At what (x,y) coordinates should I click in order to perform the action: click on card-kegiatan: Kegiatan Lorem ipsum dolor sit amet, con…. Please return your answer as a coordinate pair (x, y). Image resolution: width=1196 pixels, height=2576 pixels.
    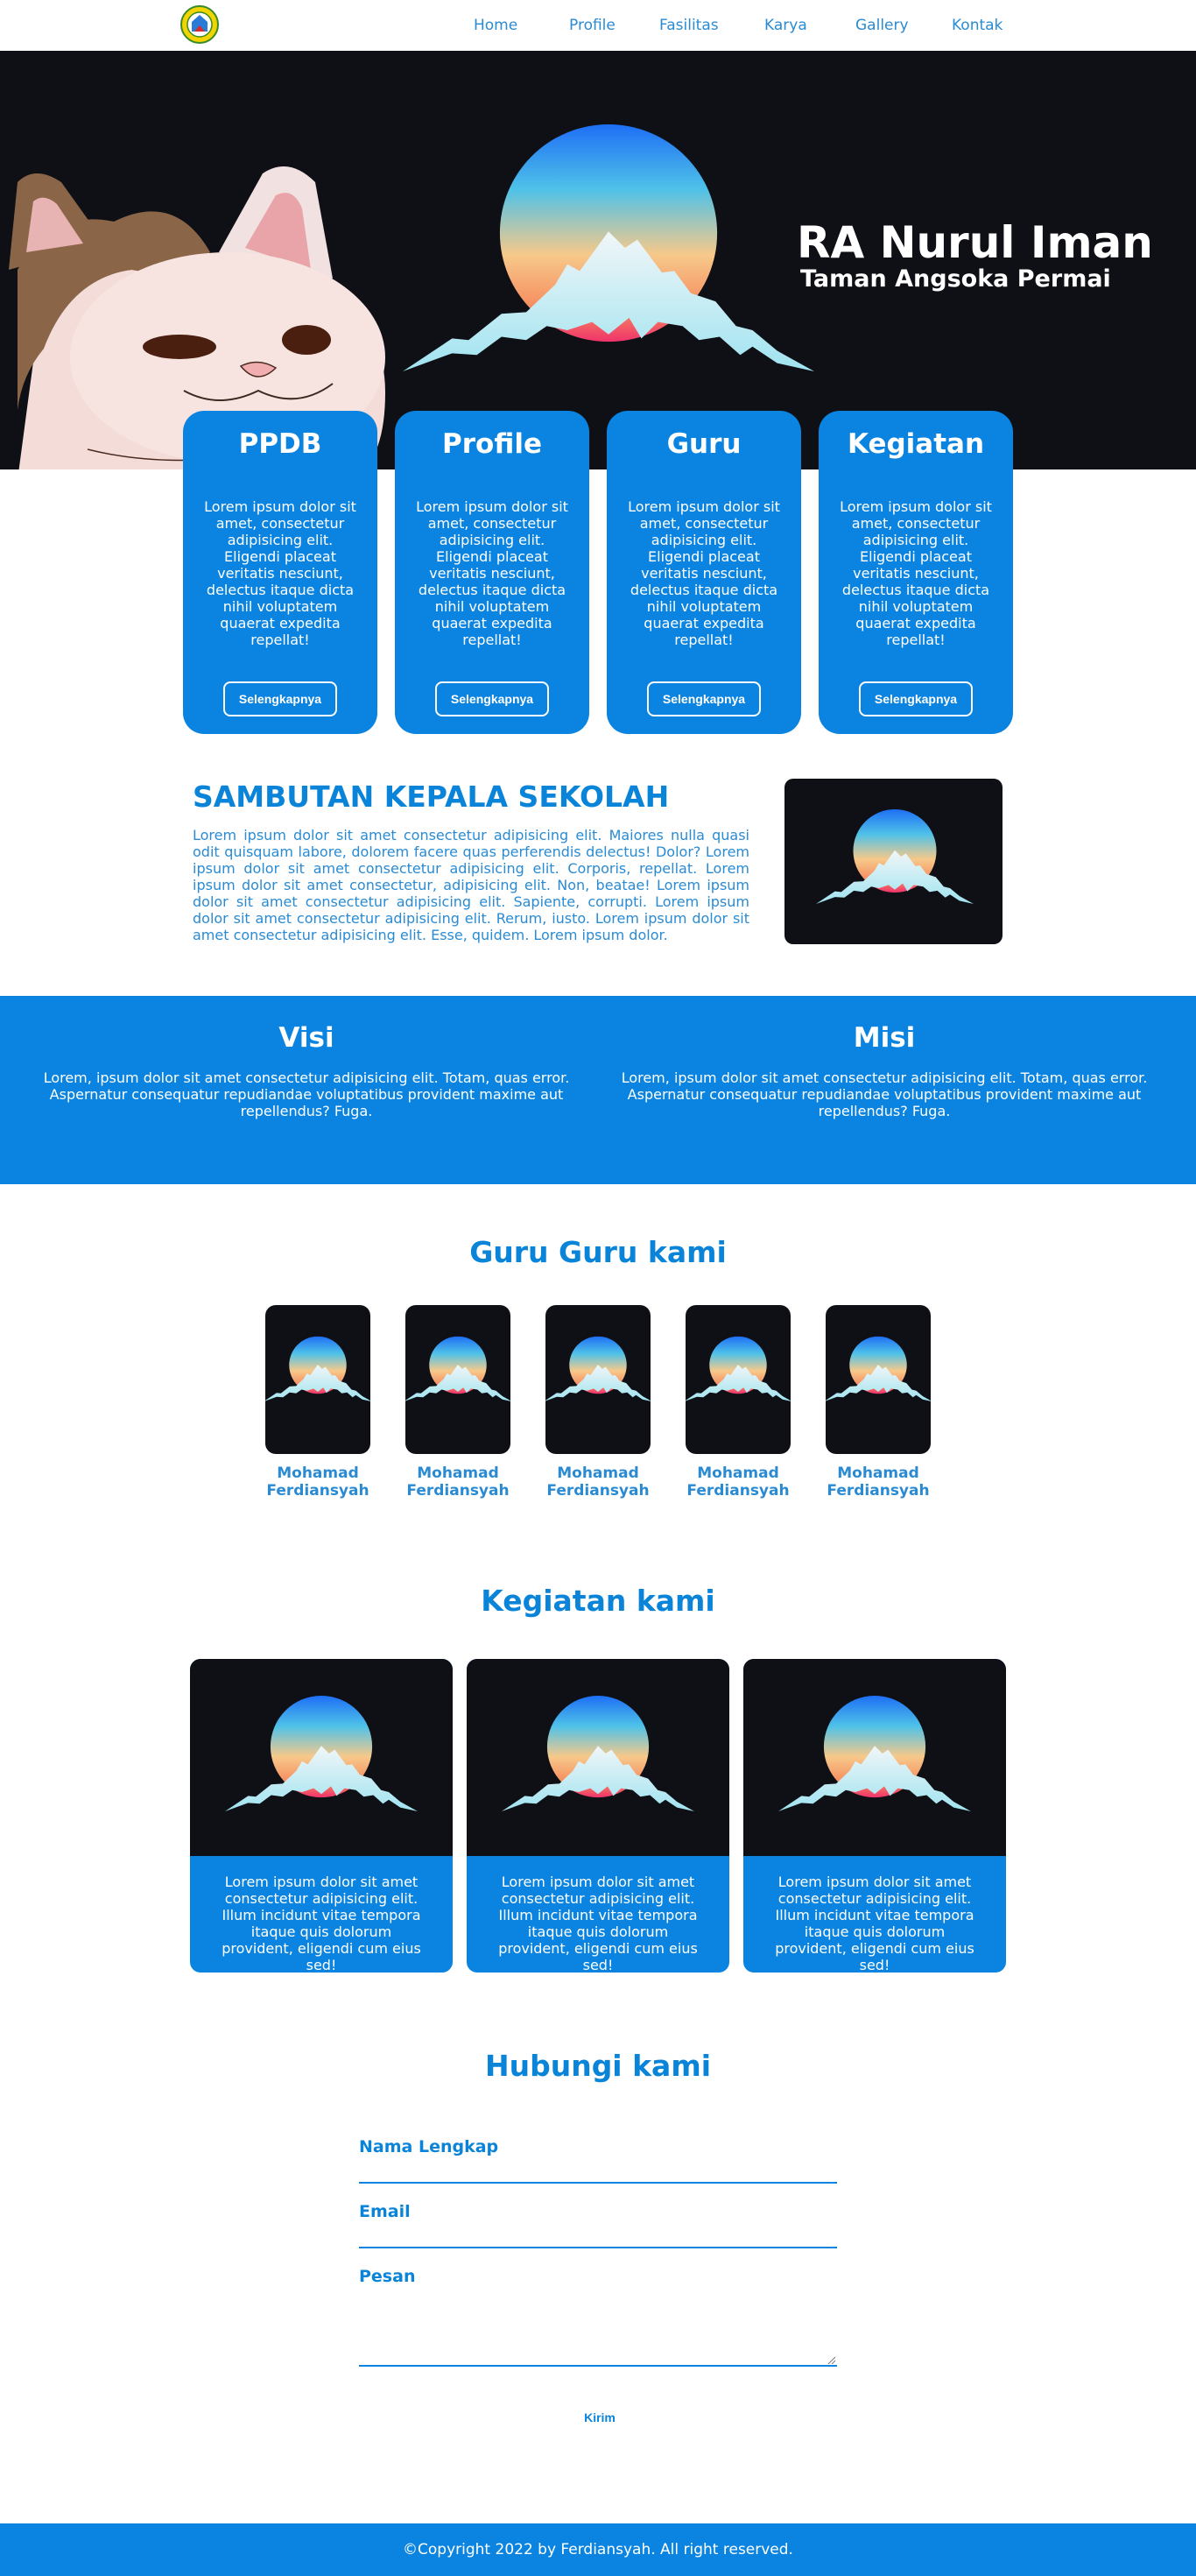
    Looking at the image, I should click on (916, 572).